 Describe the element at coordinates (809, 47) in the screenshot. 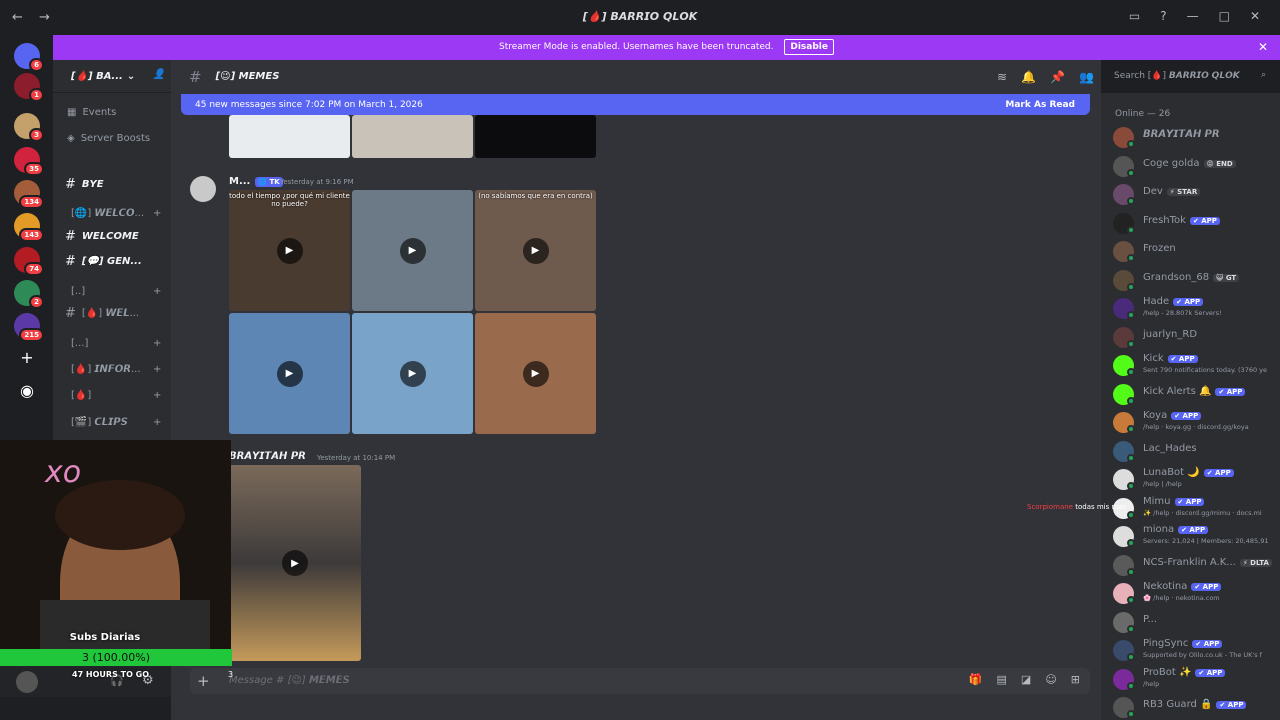

I see `disable-button: Disable` at that location.